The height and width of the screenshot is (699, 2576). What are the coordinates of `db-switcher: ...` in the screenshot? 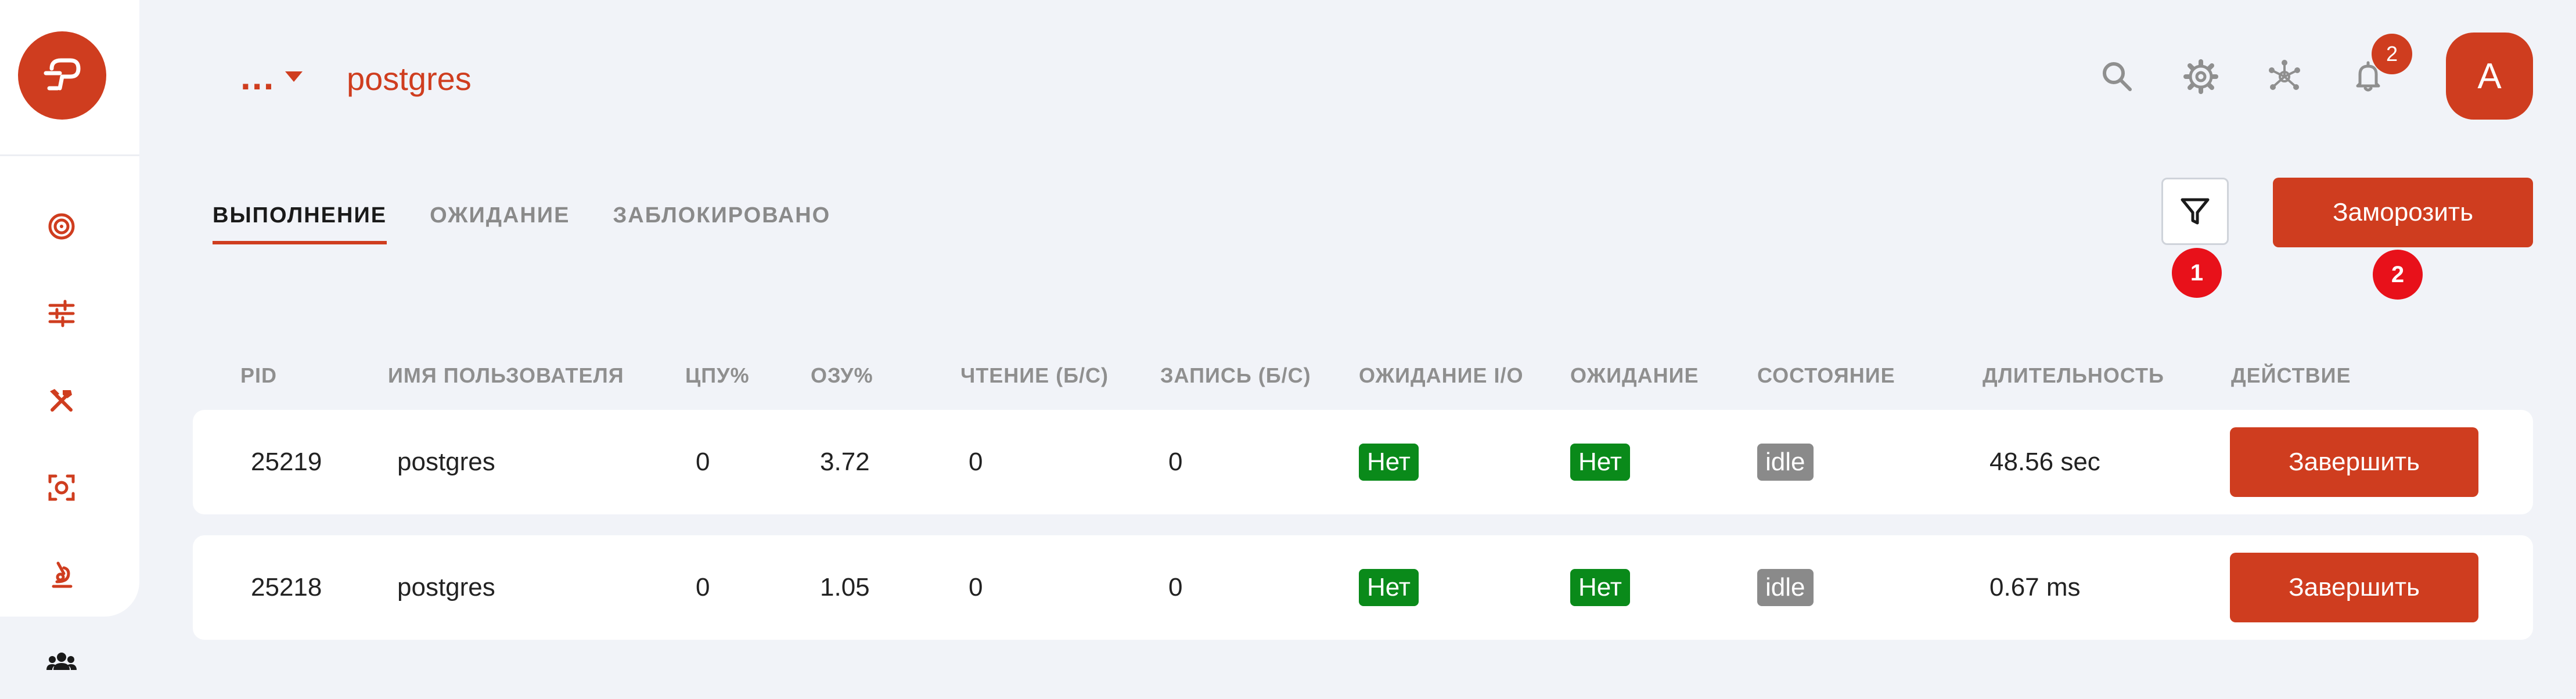 It's located at (271, 77).